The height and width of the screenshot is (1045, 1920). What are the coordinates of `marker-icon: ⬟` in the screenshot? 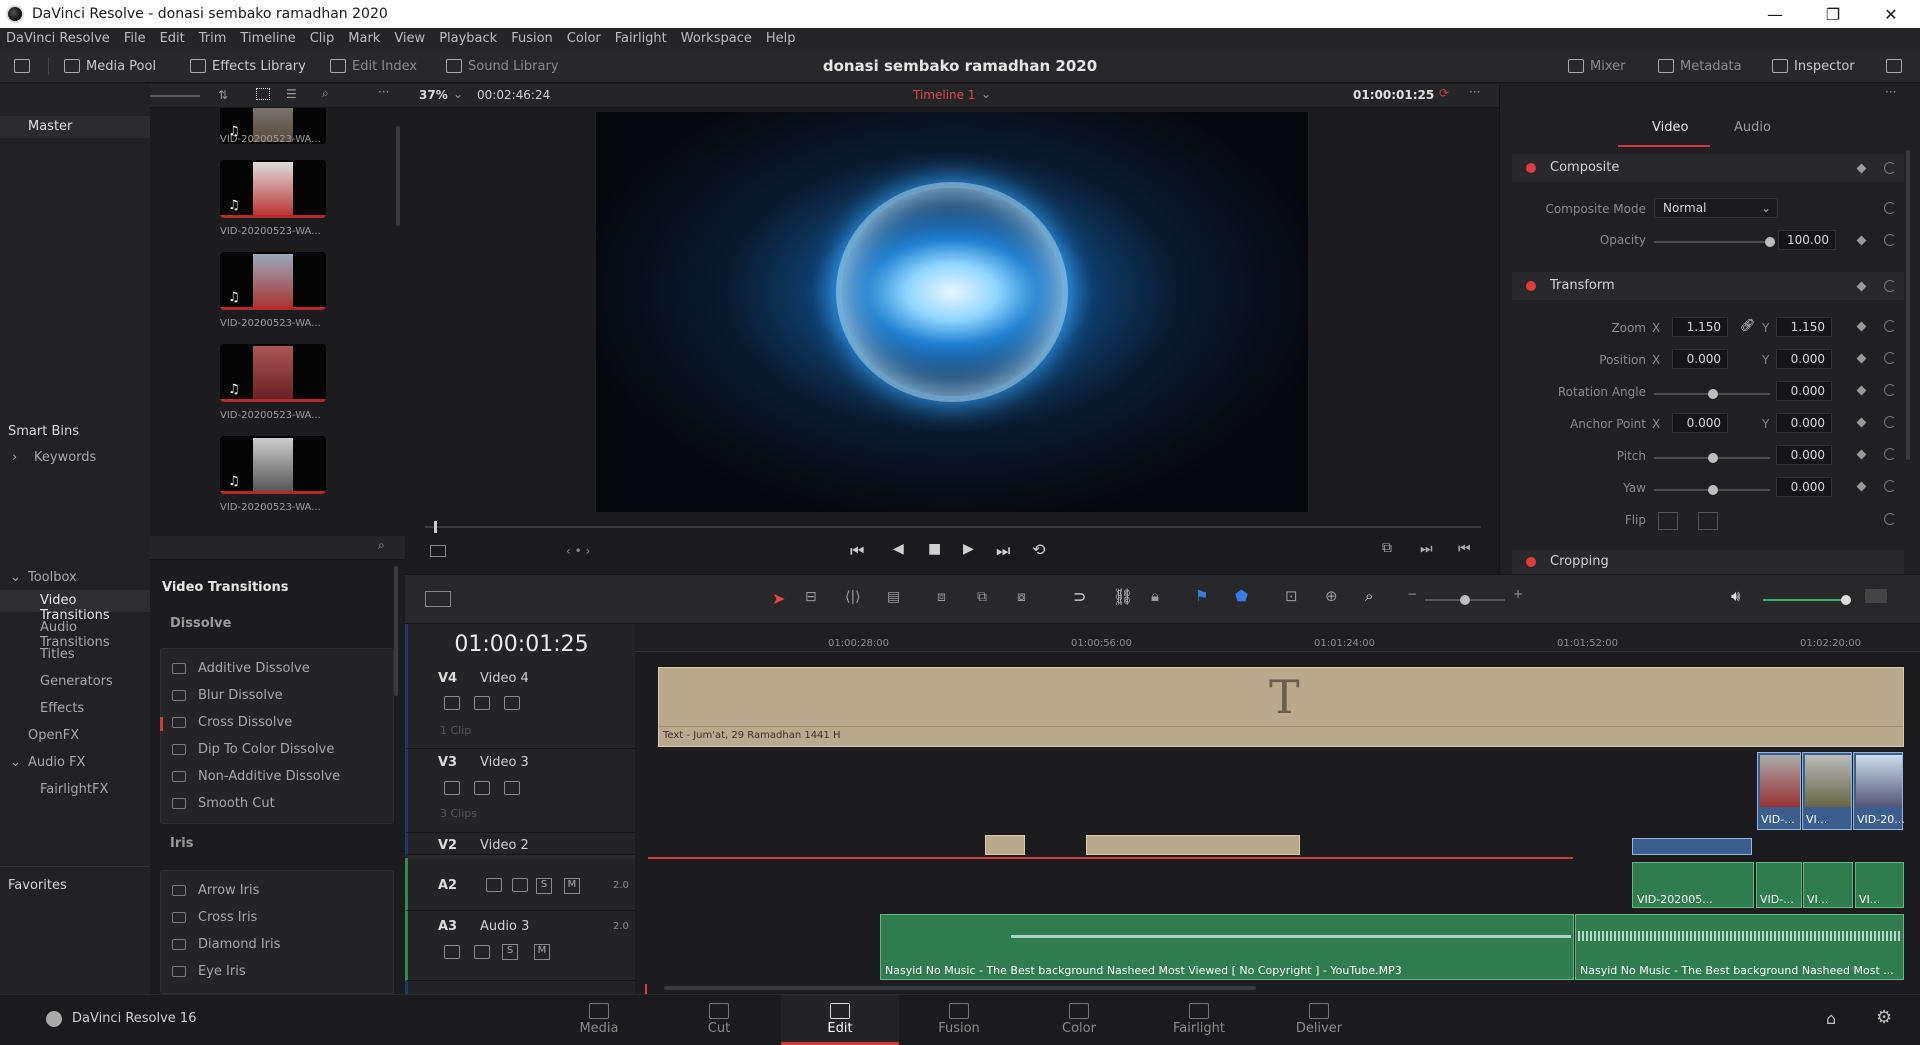 It's located at (1241, 596).